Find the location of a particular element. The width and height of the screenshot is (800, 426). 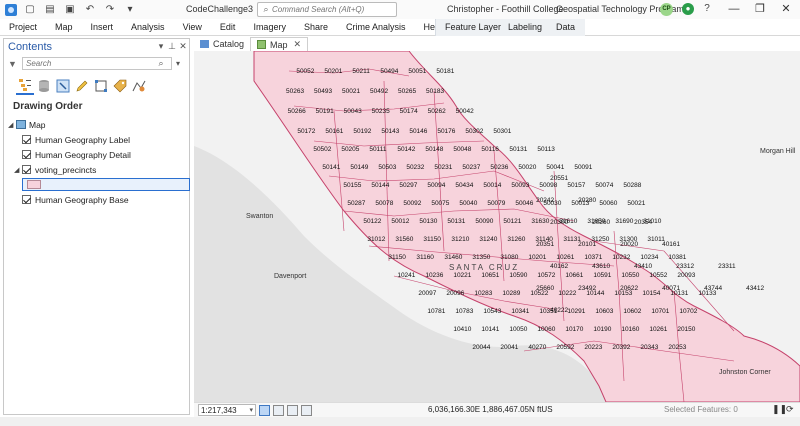

list-by-drawing-order-icon is located at coordinates (25, 86).